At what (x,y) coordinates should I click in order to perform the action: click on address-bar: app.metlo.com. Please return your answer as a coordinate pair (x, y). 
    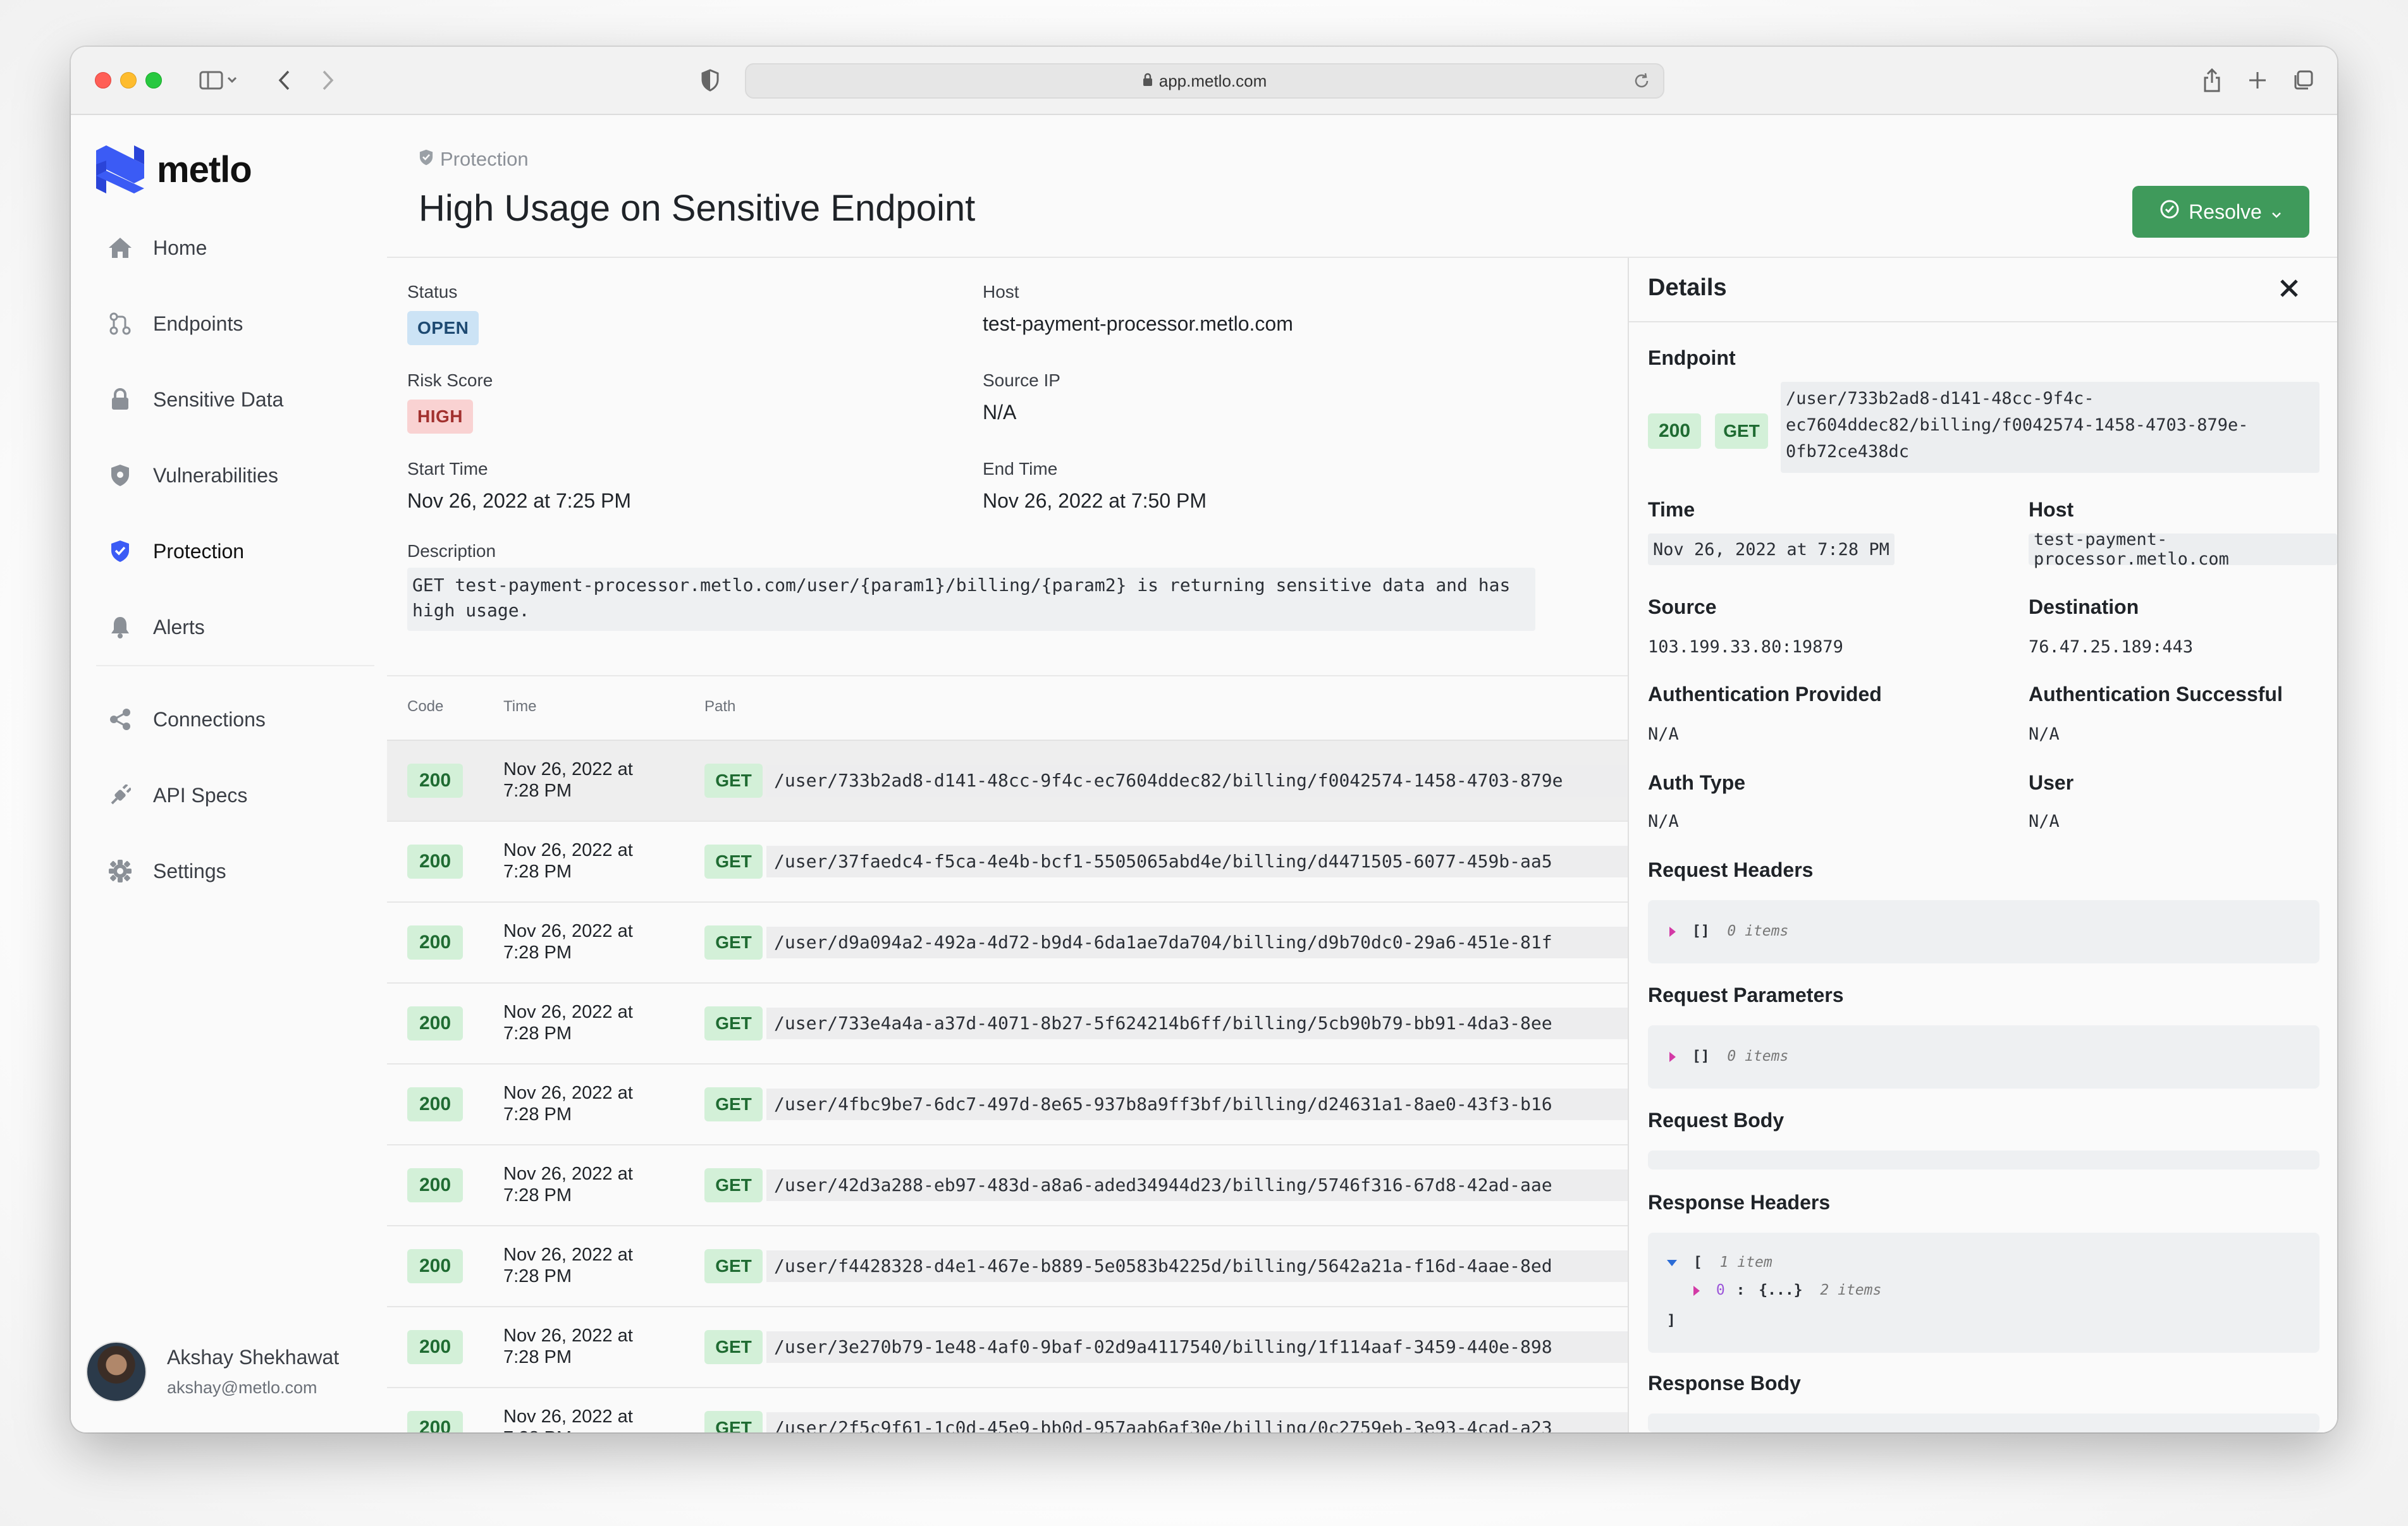
    Looking at the image, I should click on (1204, 81).